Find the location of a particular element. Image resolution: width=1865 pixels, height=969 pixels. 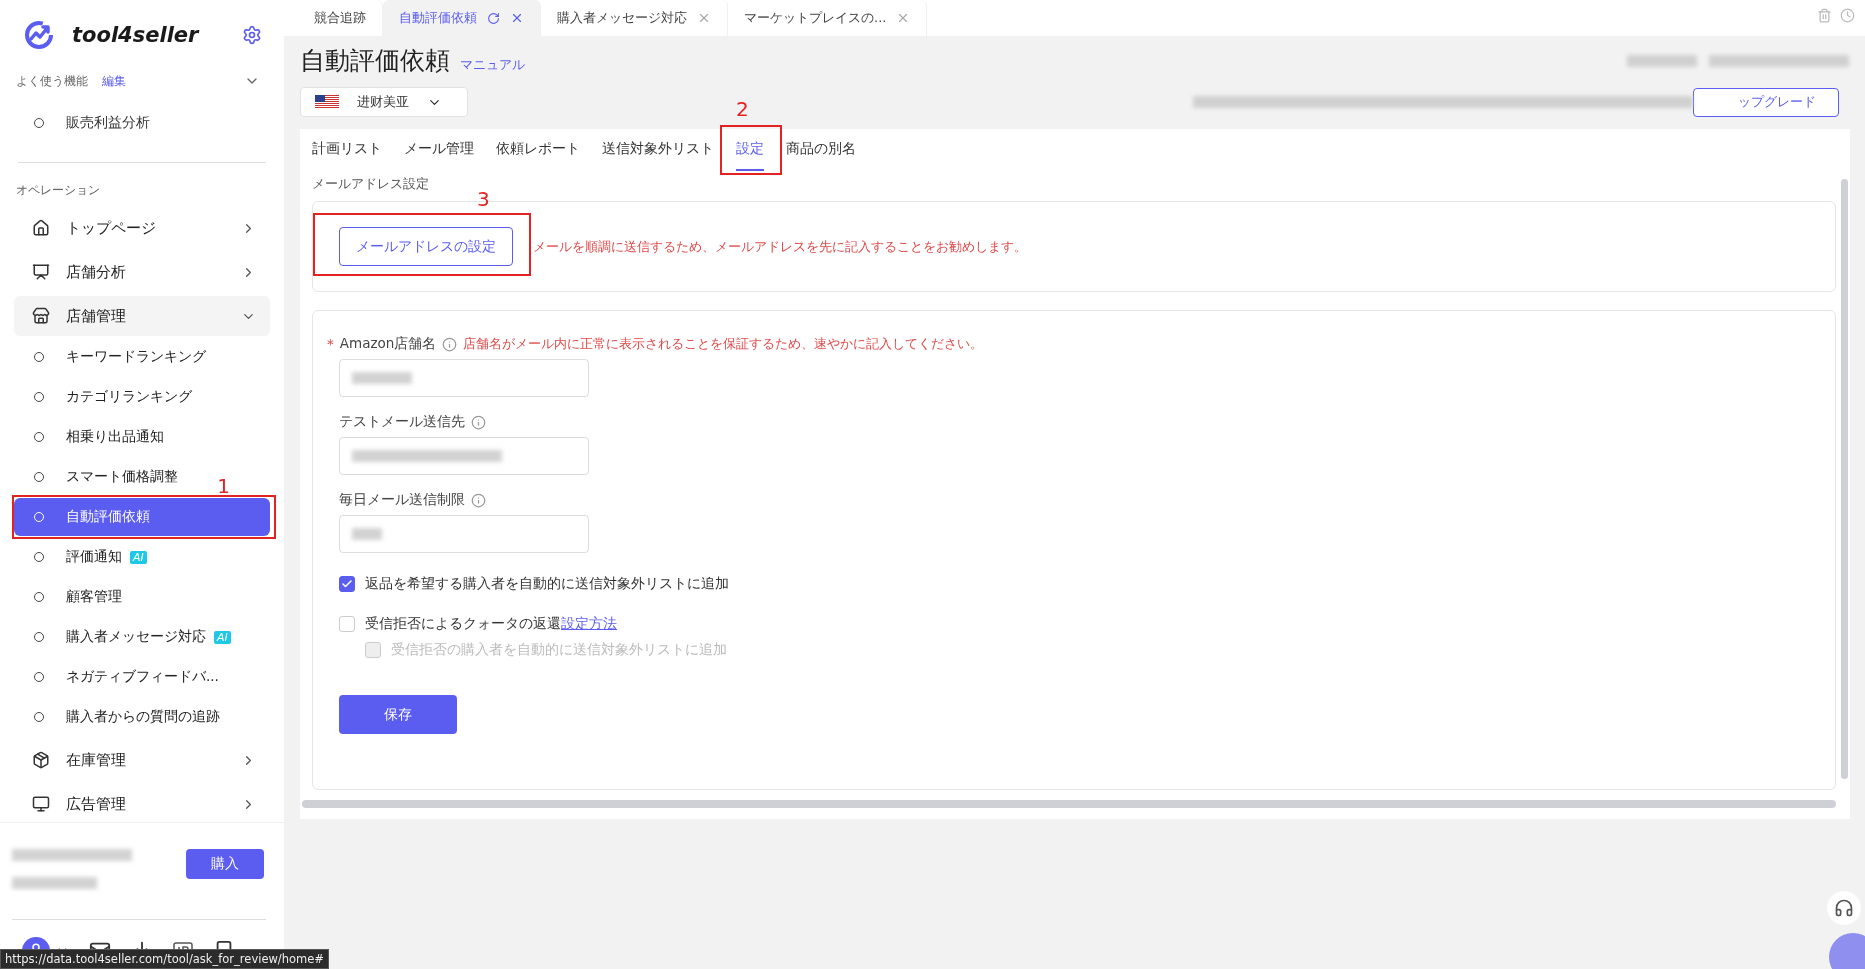

section-label: メールアドレス設定 is located at coordinates (371, 184).